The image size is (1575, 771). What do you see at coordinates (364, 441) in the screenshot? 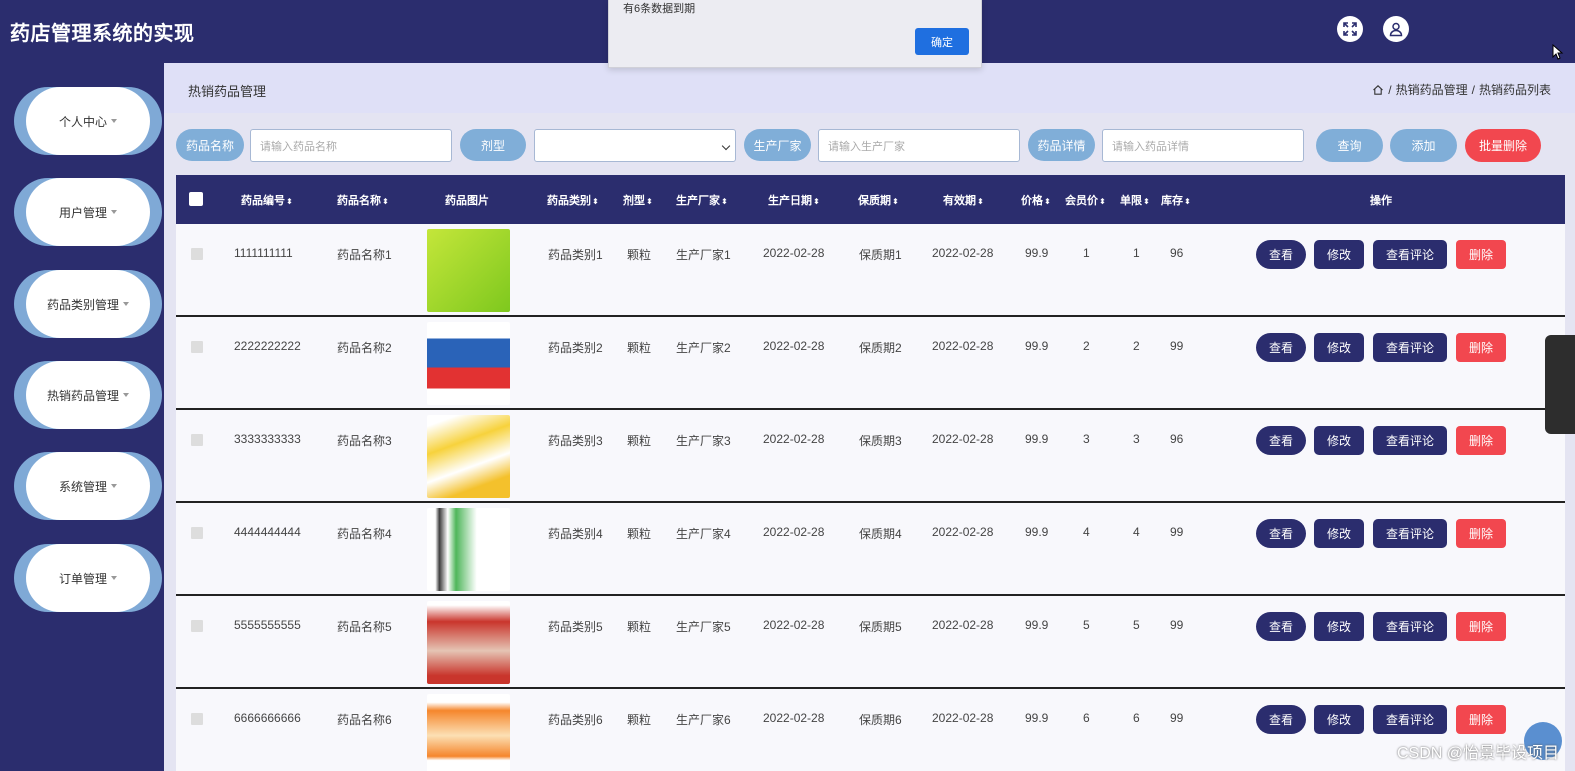
I see `cell-name: 药品名称3` at bounding box center [364, 441].